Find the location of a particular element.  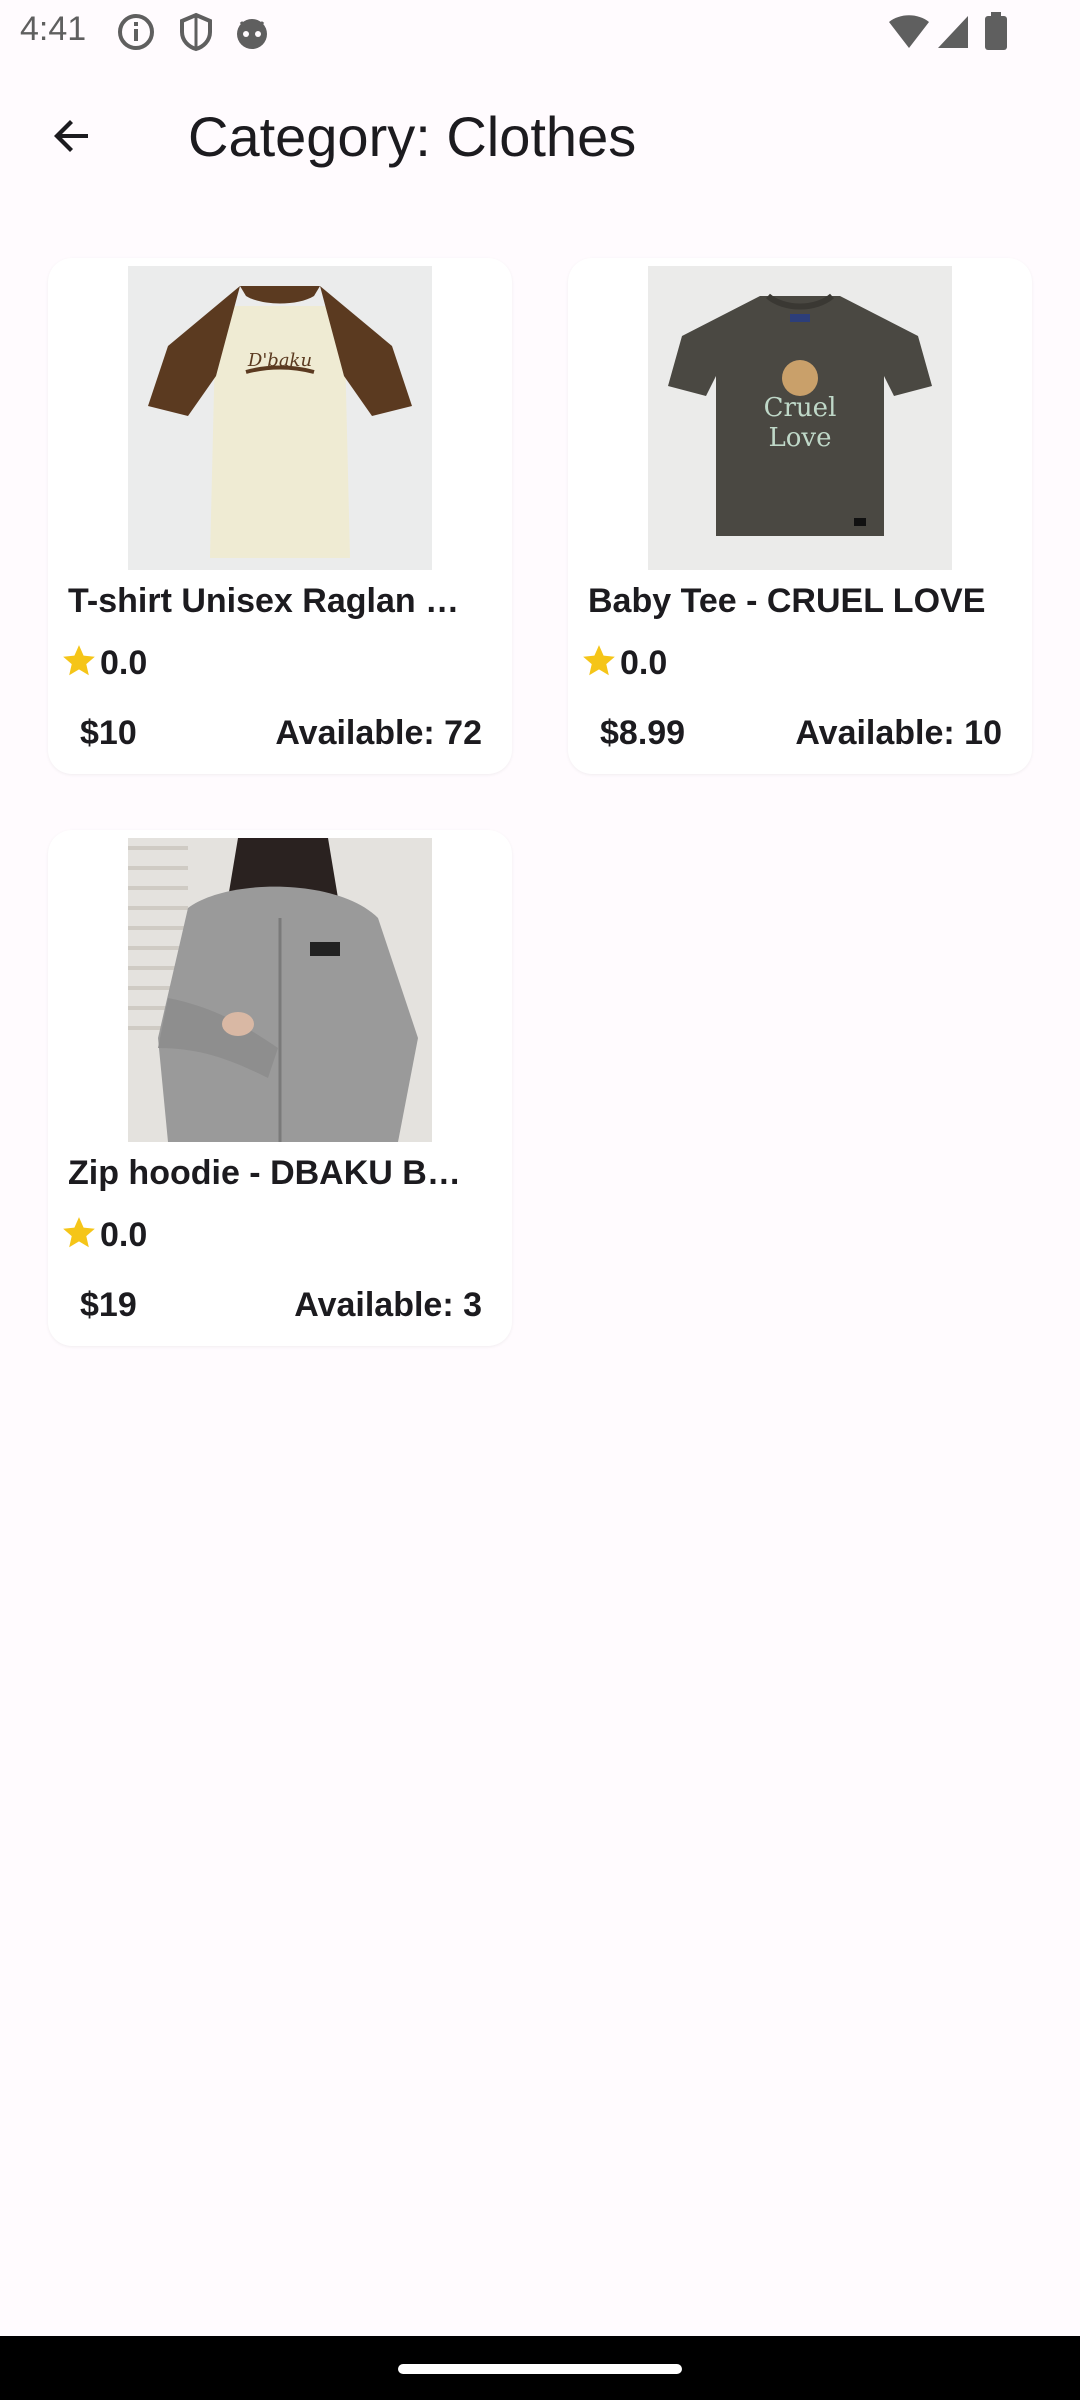

product-image is located at coordinates (280, 990).